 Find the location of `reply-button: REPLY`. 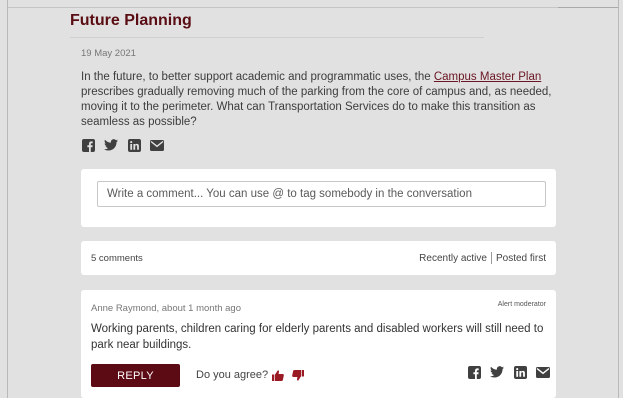

reply-button: REPLY is located at coordinates (135, 375).